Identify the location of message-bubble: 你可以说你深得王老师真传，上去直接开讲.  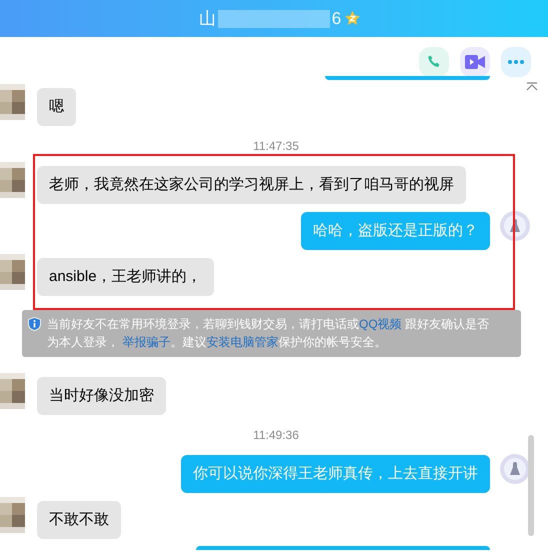
(335, 474).